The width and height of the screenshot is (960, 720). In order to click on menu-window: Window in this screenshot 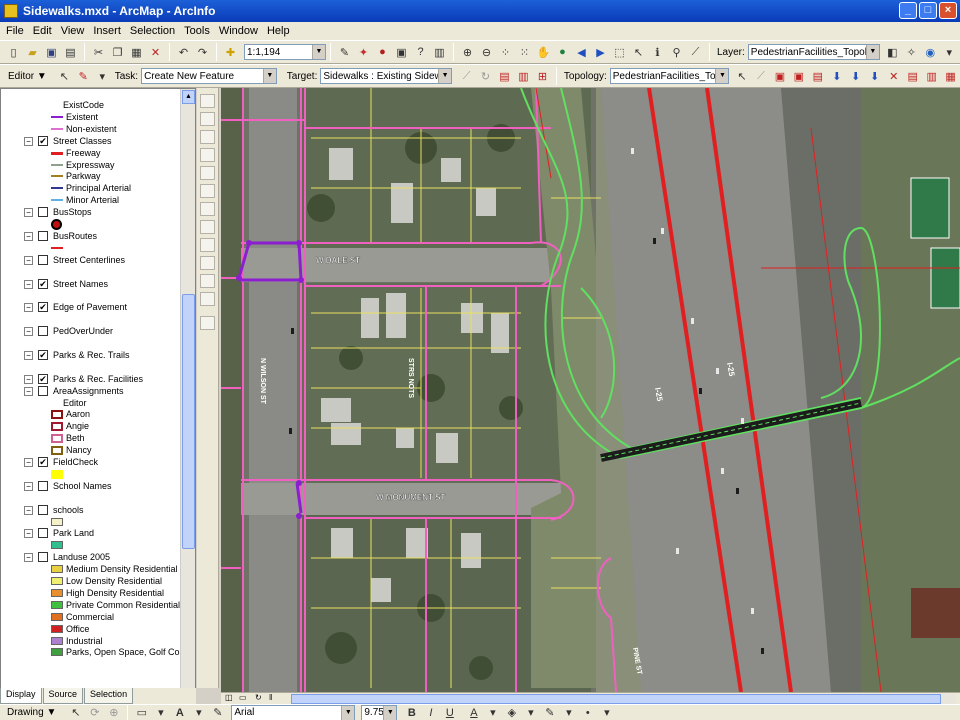, I will do `click(238, 31)`.